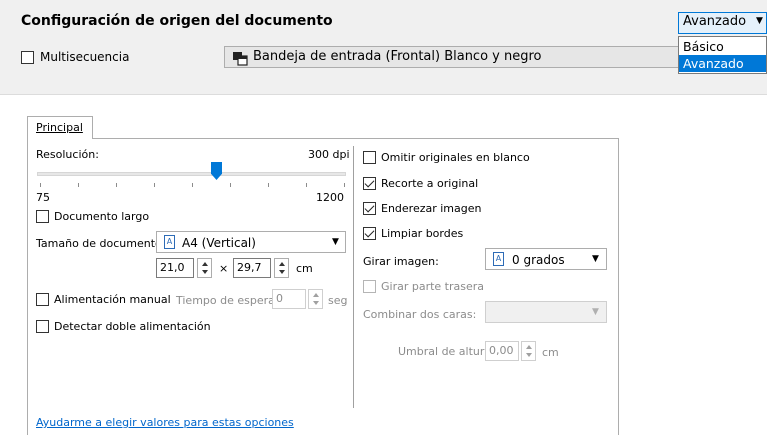 The width and height of the screenshot is (767, 435). What do you see at coordinates (502, 351) in the screenshot?
I see `height-threshold-input: 0,00` at bounding box center [502, 351].